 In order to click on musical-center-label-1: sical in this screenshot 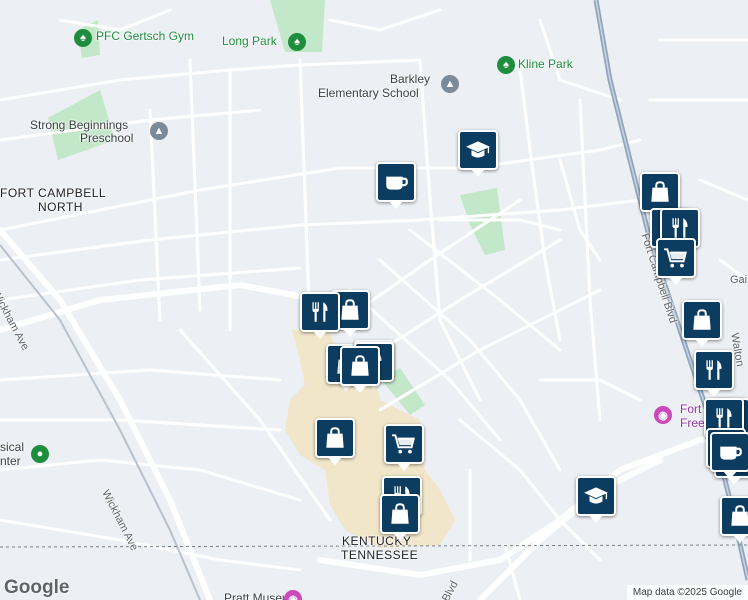, I will do `click(12, 447)`.